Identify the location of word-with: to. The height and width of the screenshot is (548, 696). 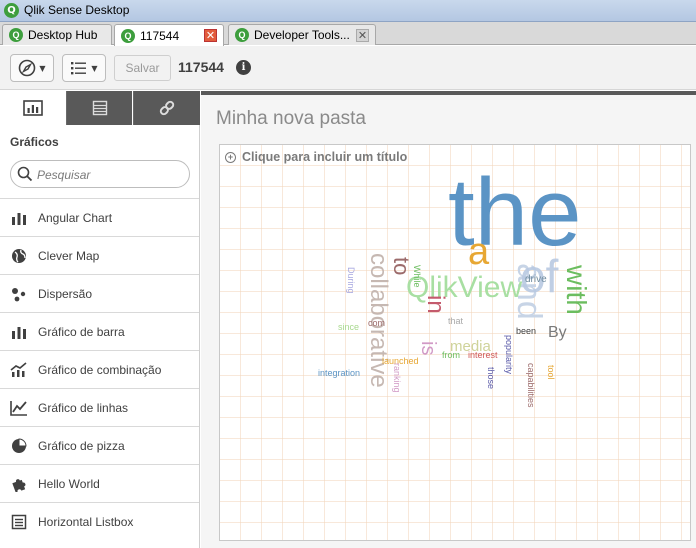
(401, 266).